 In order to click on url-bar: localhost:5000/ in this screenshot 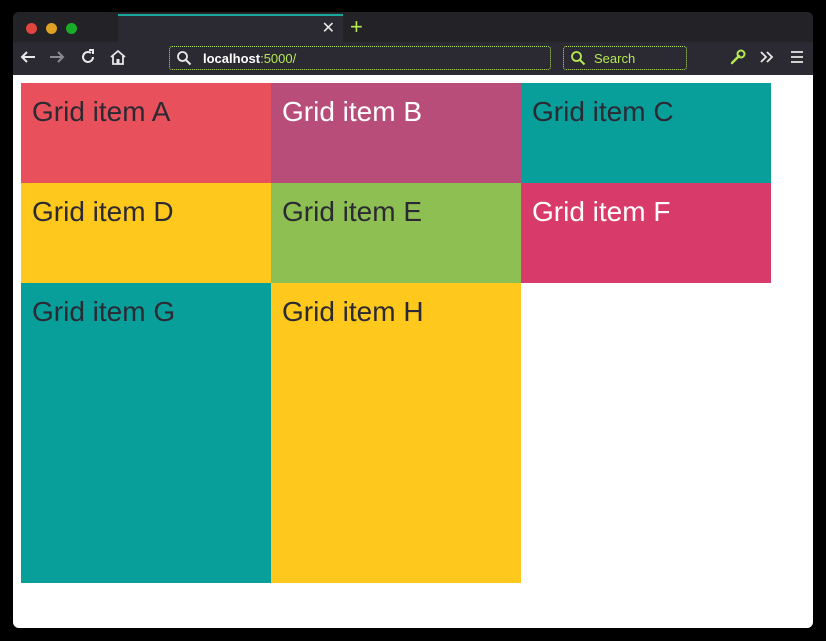, I will do `click(360, 58)`.